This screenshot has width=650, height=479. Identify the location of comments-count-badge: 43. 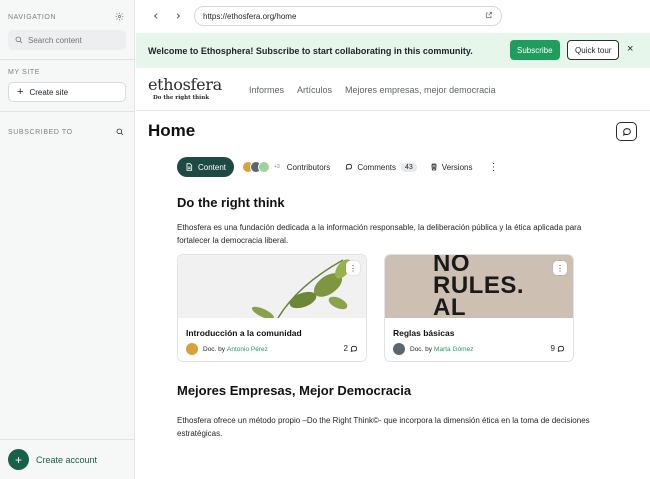
(409, 167).